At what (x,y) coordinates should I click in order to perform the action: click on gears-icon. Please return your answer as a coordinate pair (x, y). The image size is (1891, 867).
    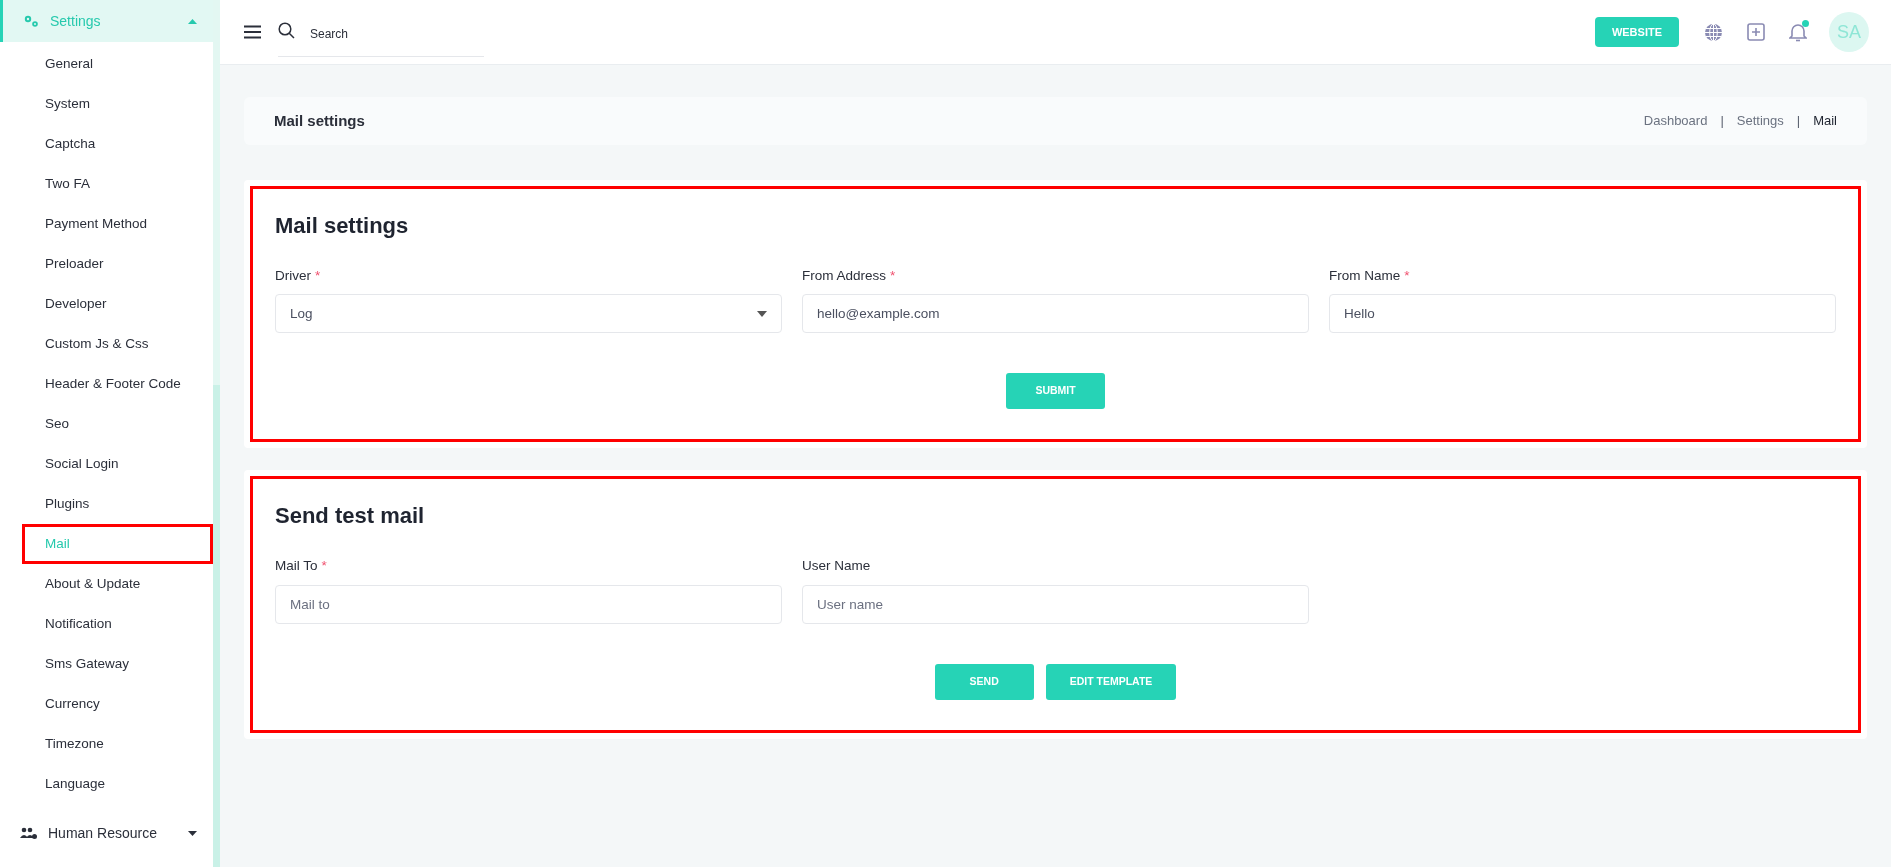
    Looking at the image, I should click on (31, 21).